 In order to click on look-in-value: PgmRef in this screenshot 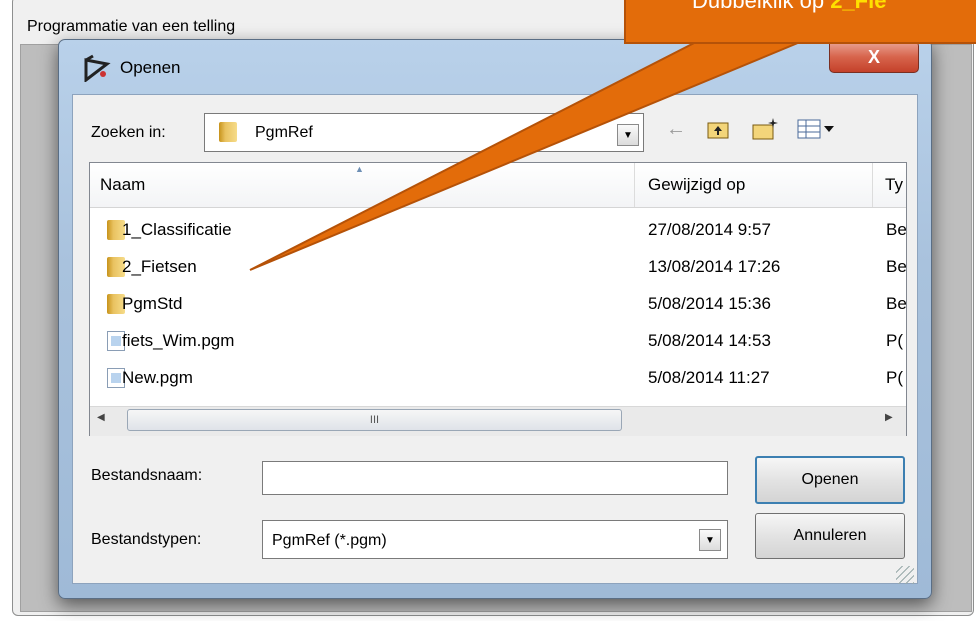, I will do `click(284, 132)`.